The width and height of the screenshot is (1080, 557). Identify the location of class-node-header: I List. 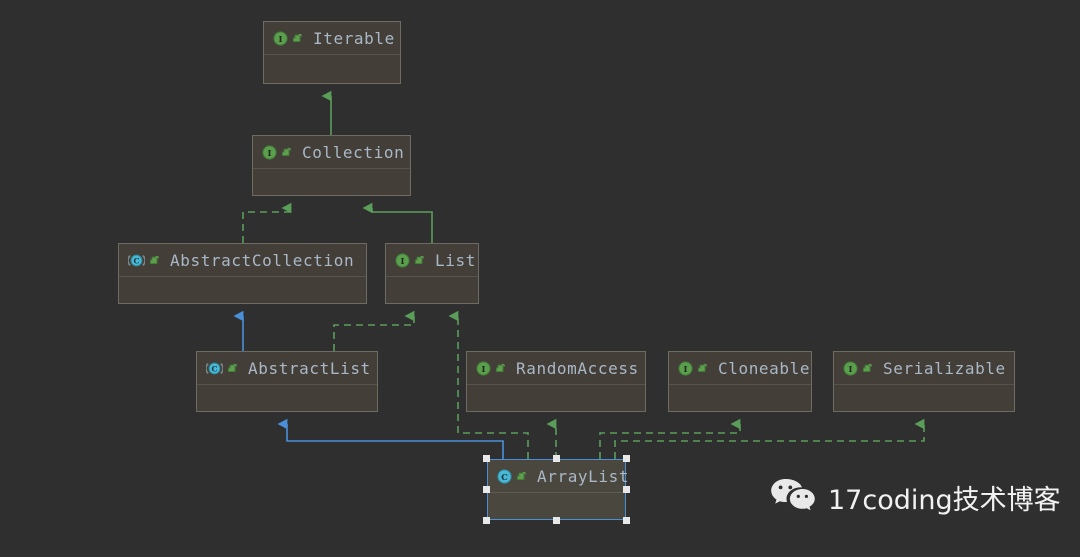
(432, 260).